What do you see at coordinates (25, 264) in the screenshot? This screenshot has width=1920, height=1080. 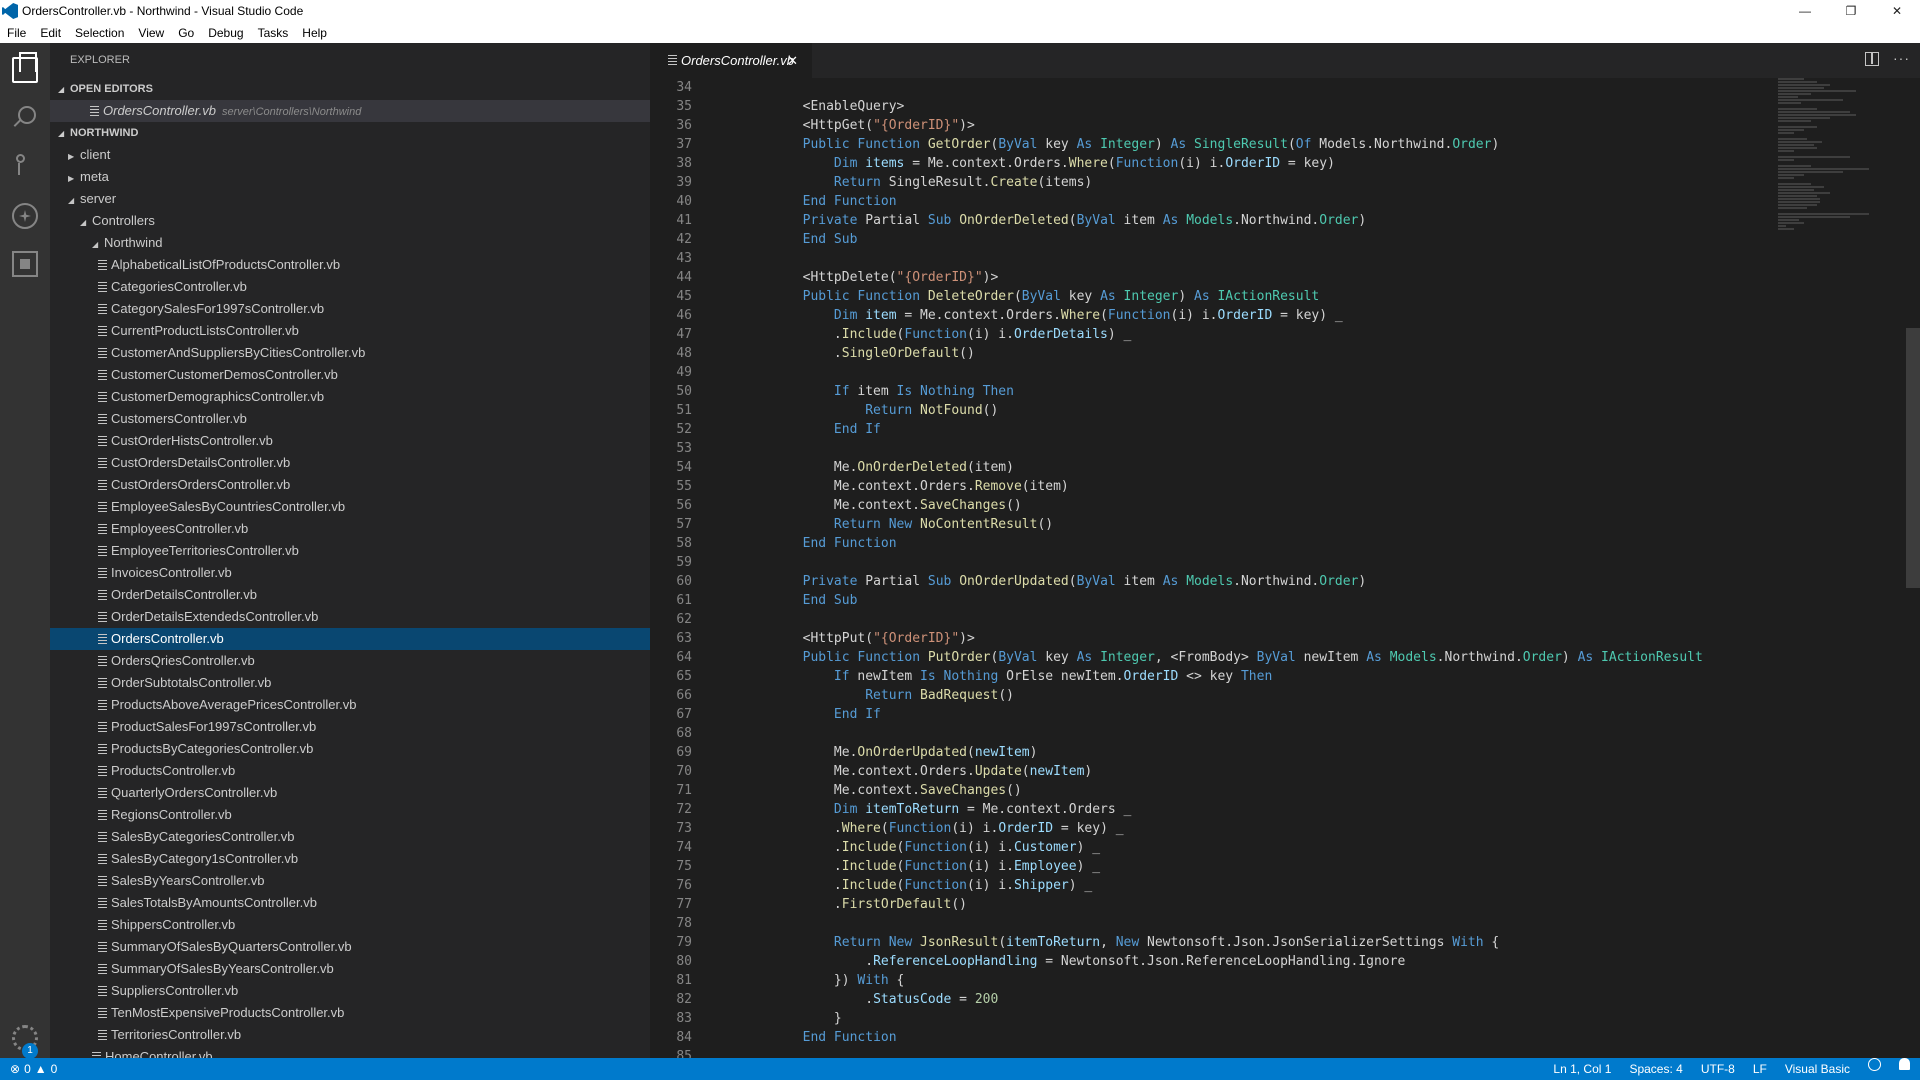 I see `extensions-icon` at bounding box center [25, 264].